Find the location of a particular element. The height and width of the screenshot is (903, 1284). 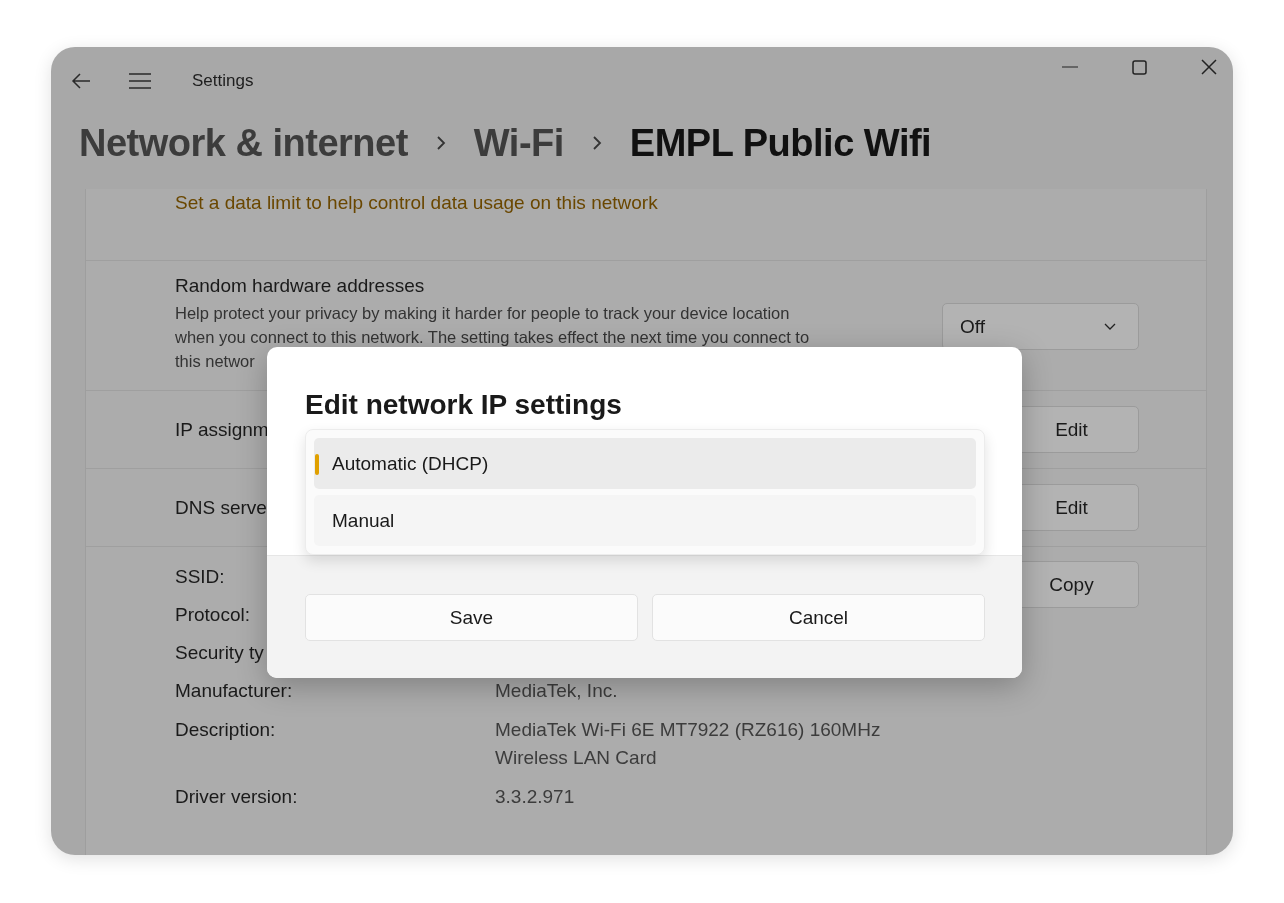

setting-description: Help protect your privacy by making it harder for people to track your device location when you connect to this network. The setting takes effect the next time you connect to this networ is located at coordinates (492, 337).